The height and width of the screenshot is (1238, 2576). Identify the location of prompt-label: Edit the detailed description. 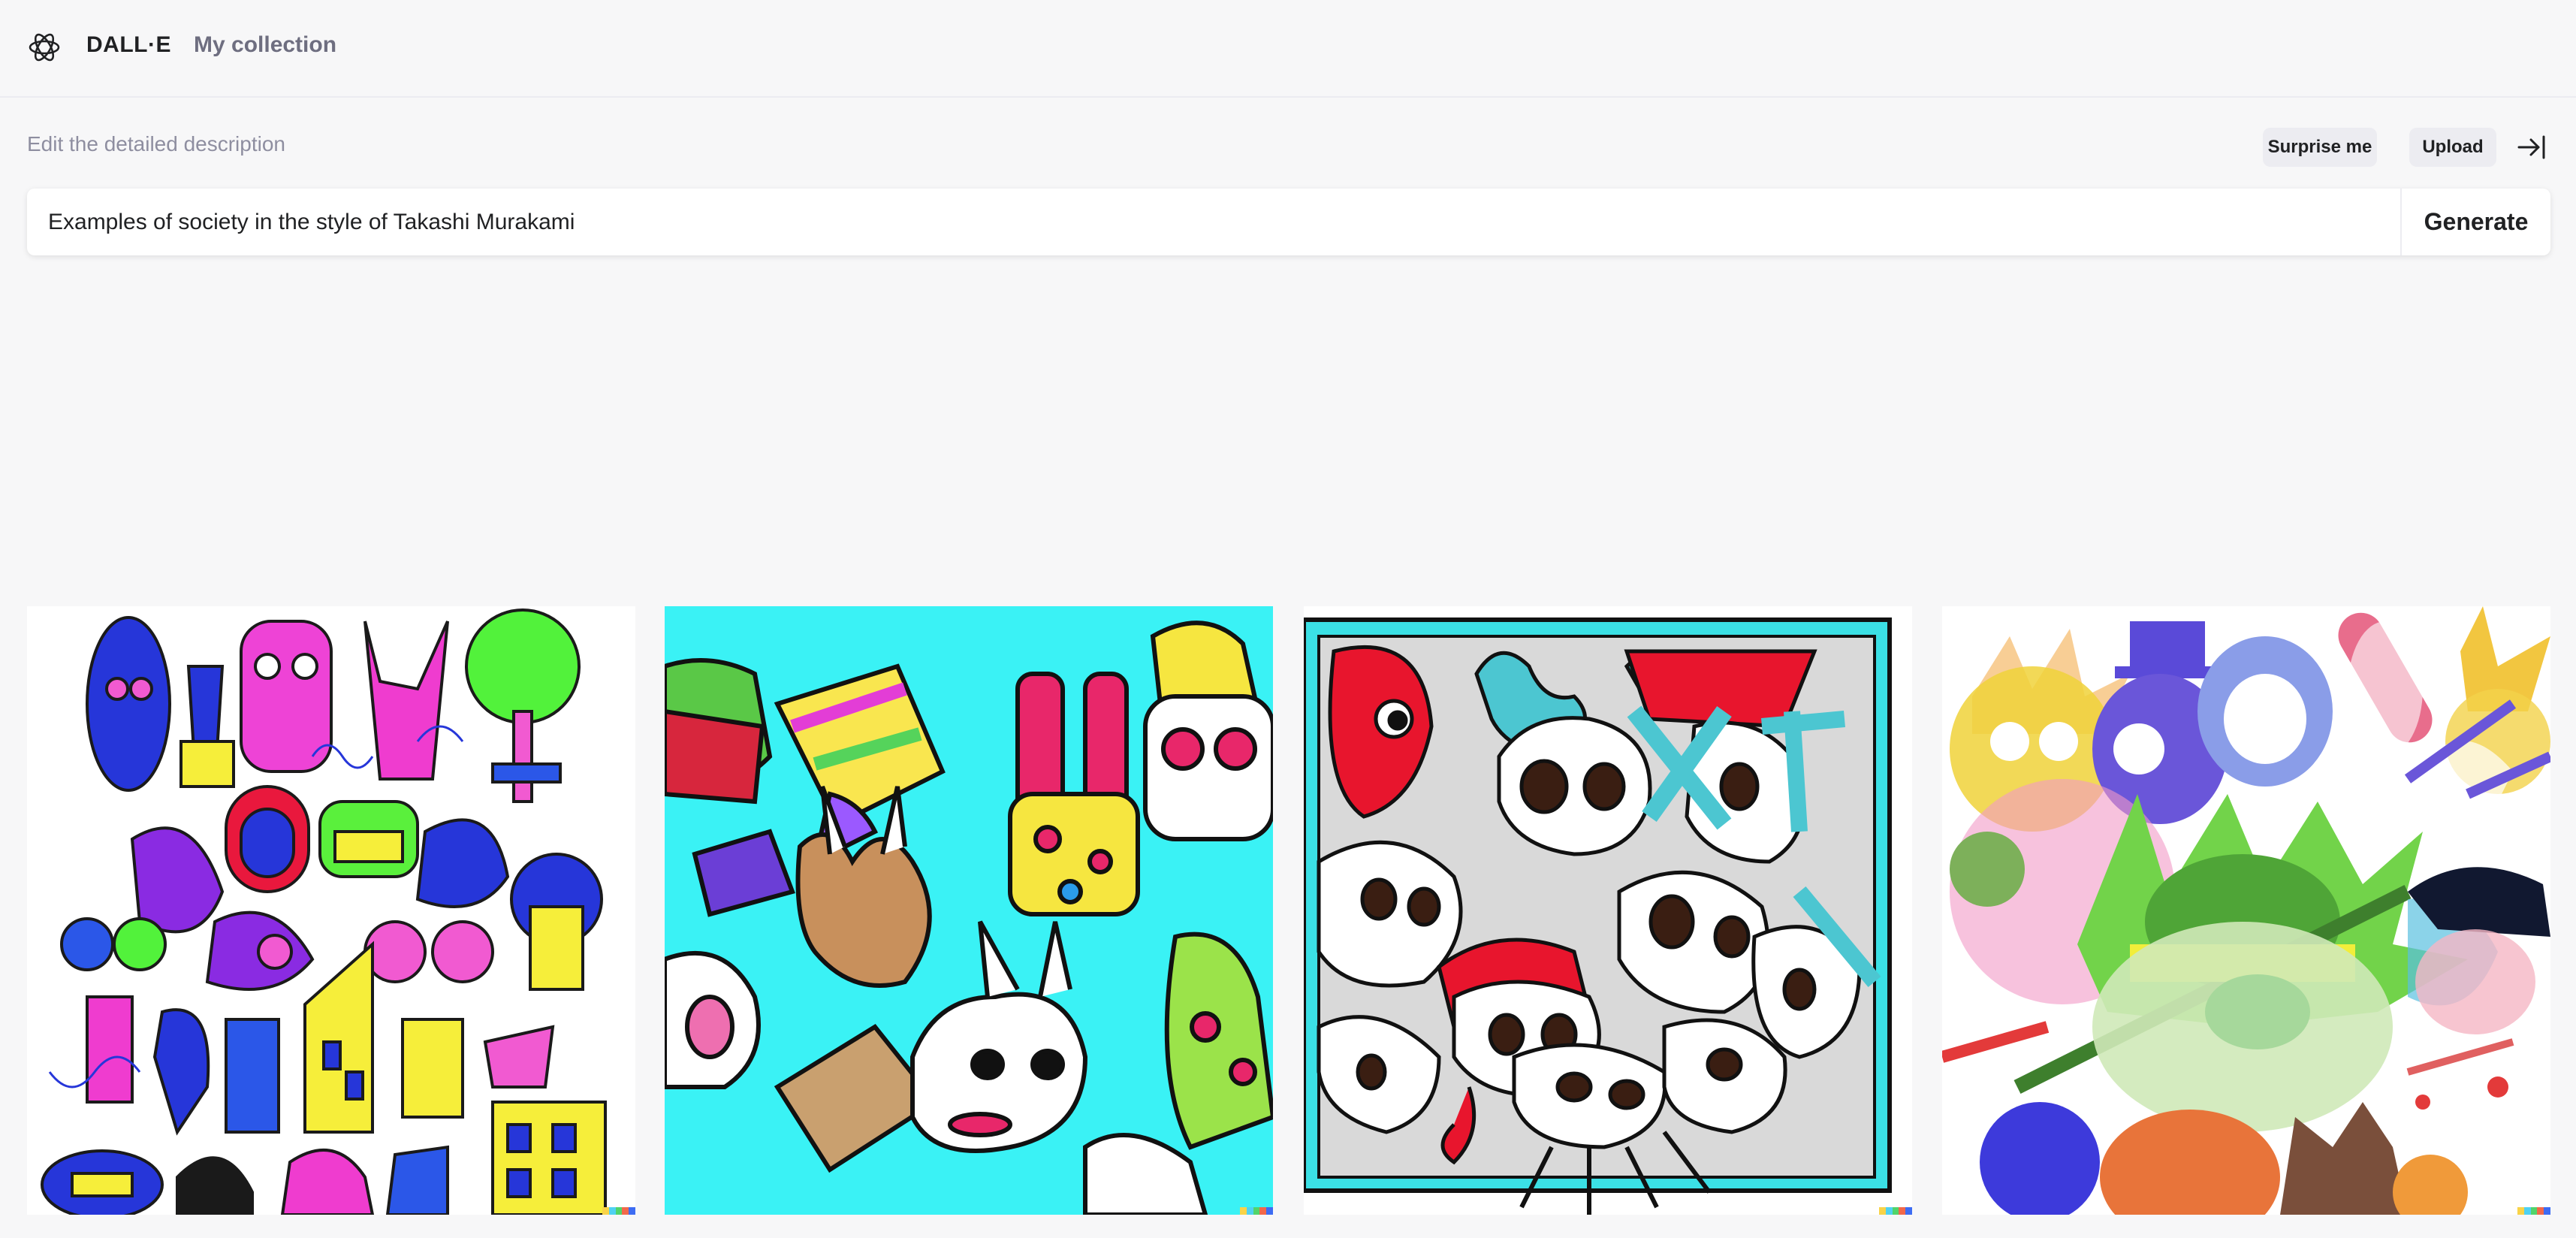
(156, 144).